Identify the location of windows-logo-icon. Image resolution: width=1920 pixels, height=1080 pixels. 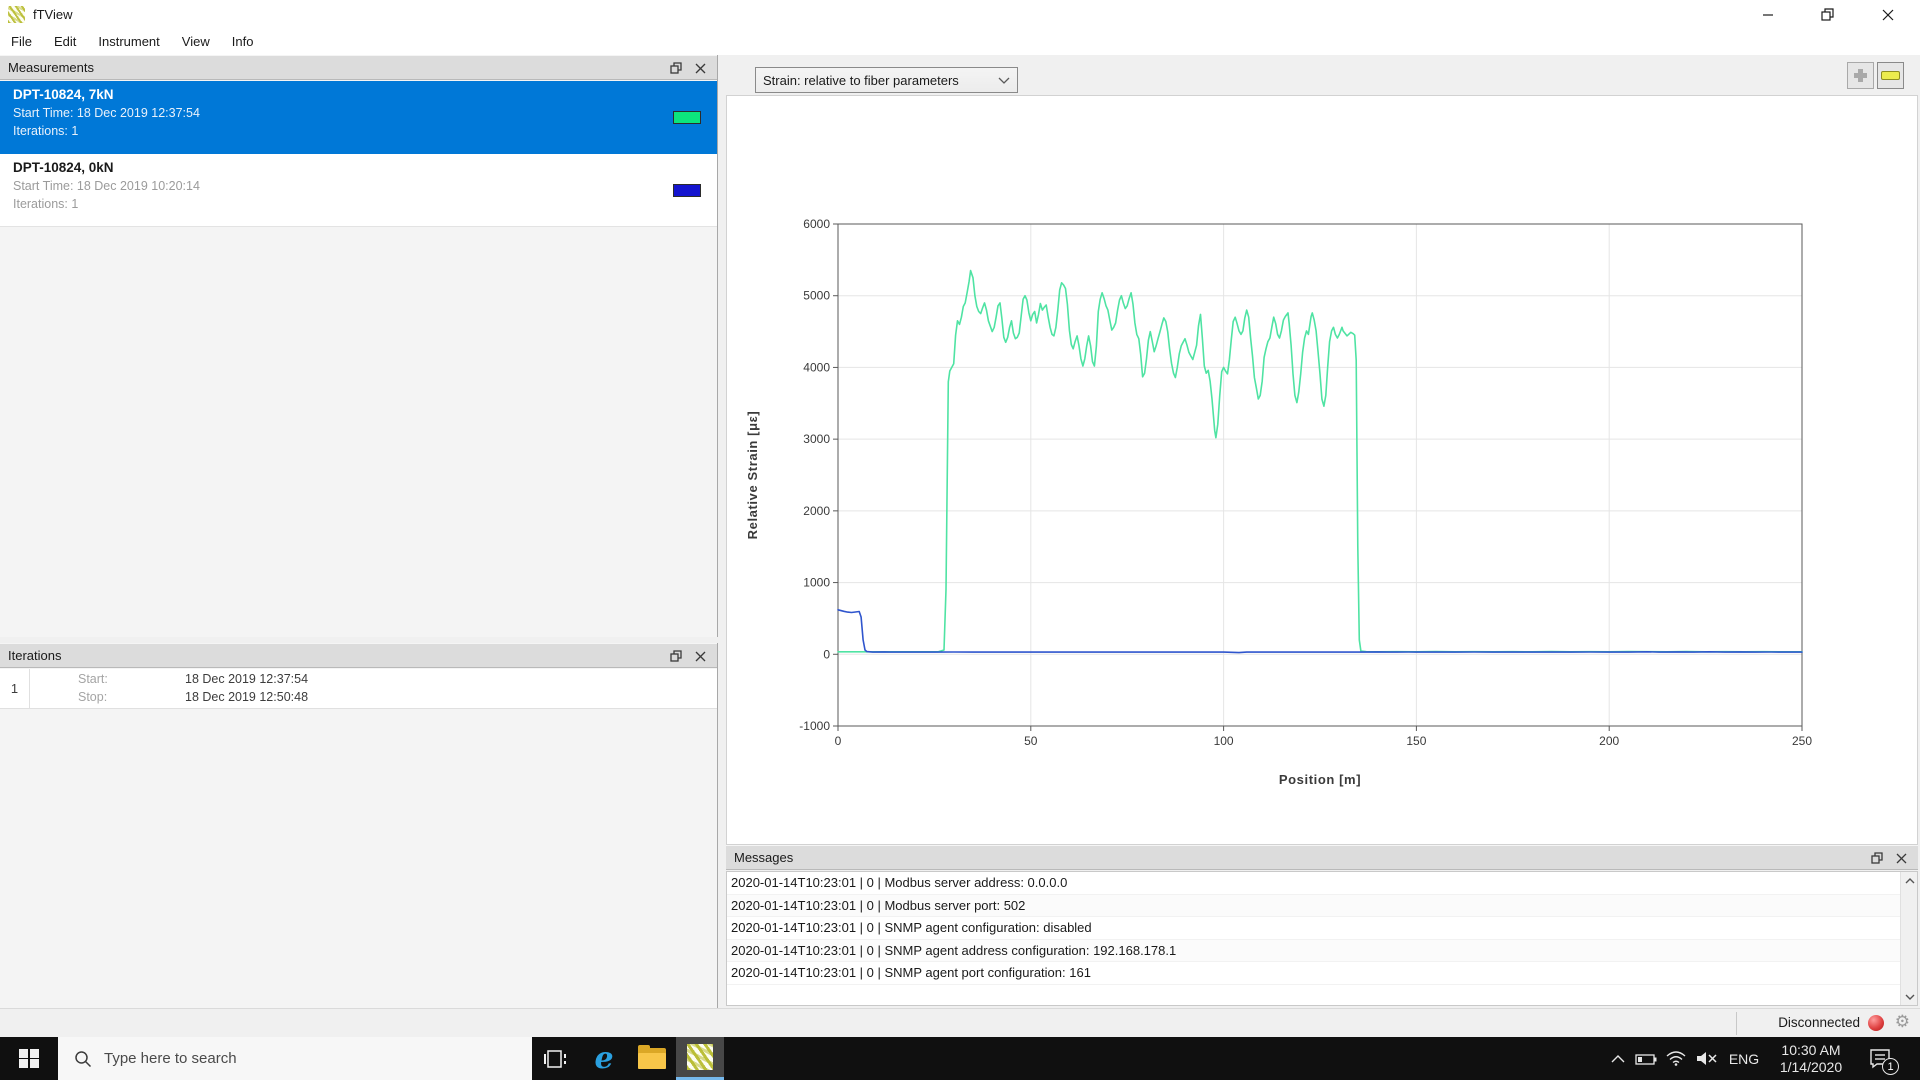
(29, 1058).